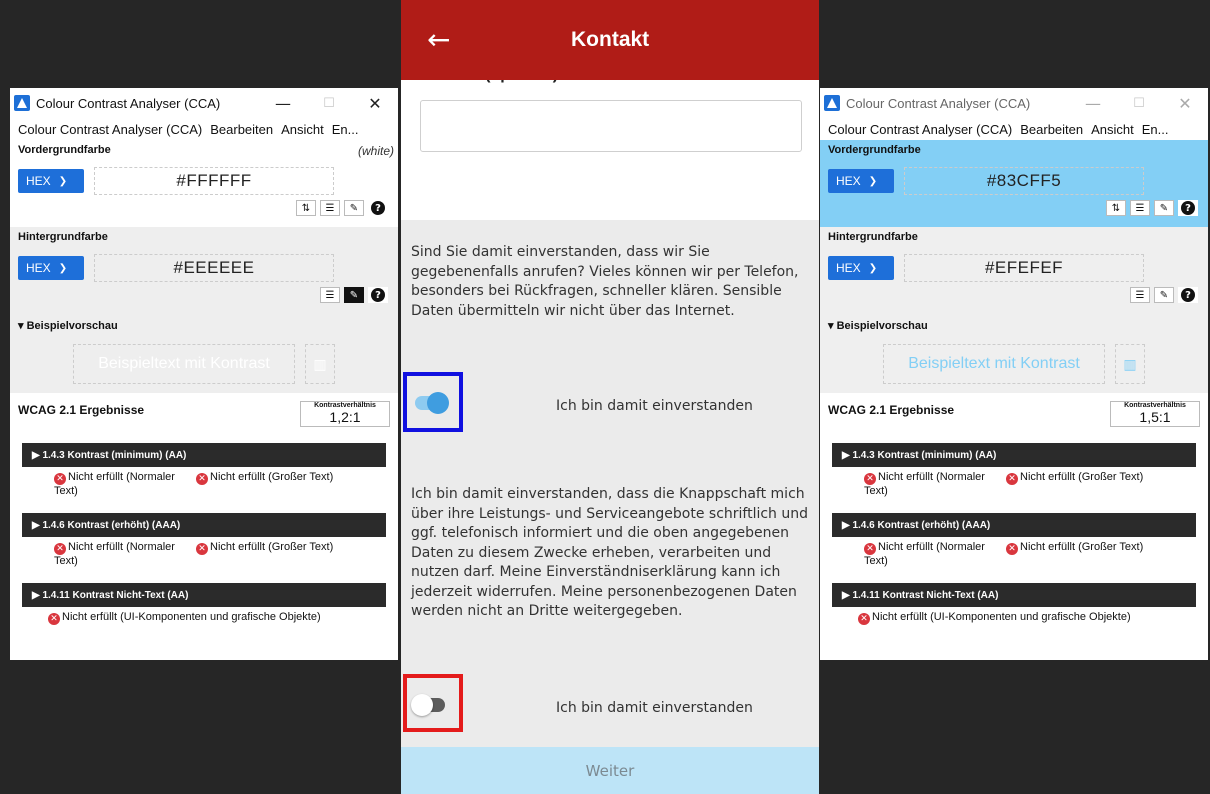 The image size is (1210, 794). I want to click on continue-button: Weiter, so click(610, 770).